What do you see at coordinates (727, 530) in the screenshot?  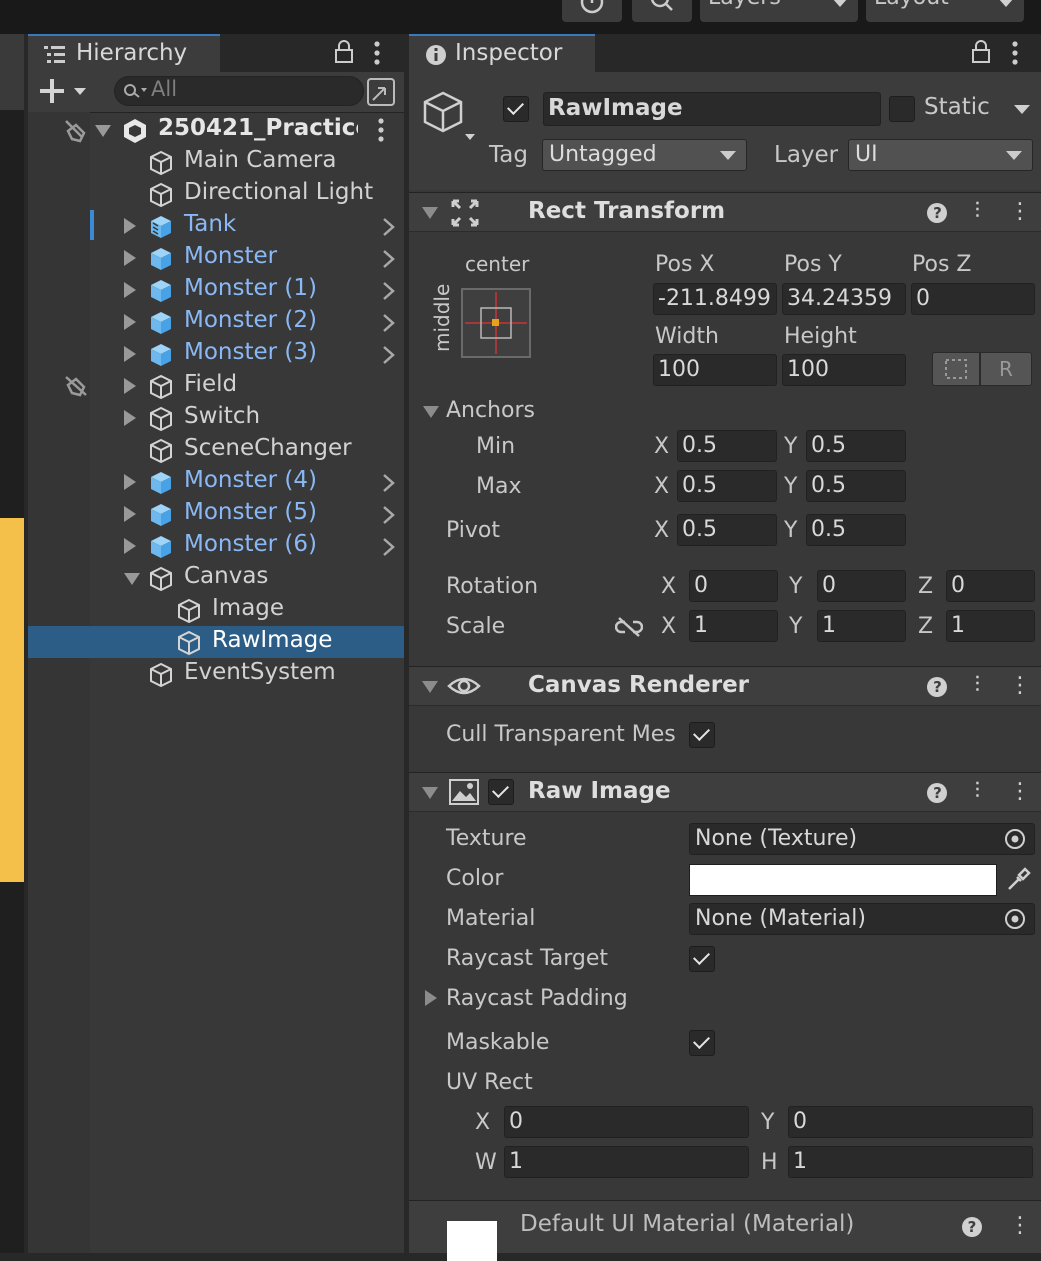 I see `pivot-x-input: 0.5` at bounding box center [727, 530].